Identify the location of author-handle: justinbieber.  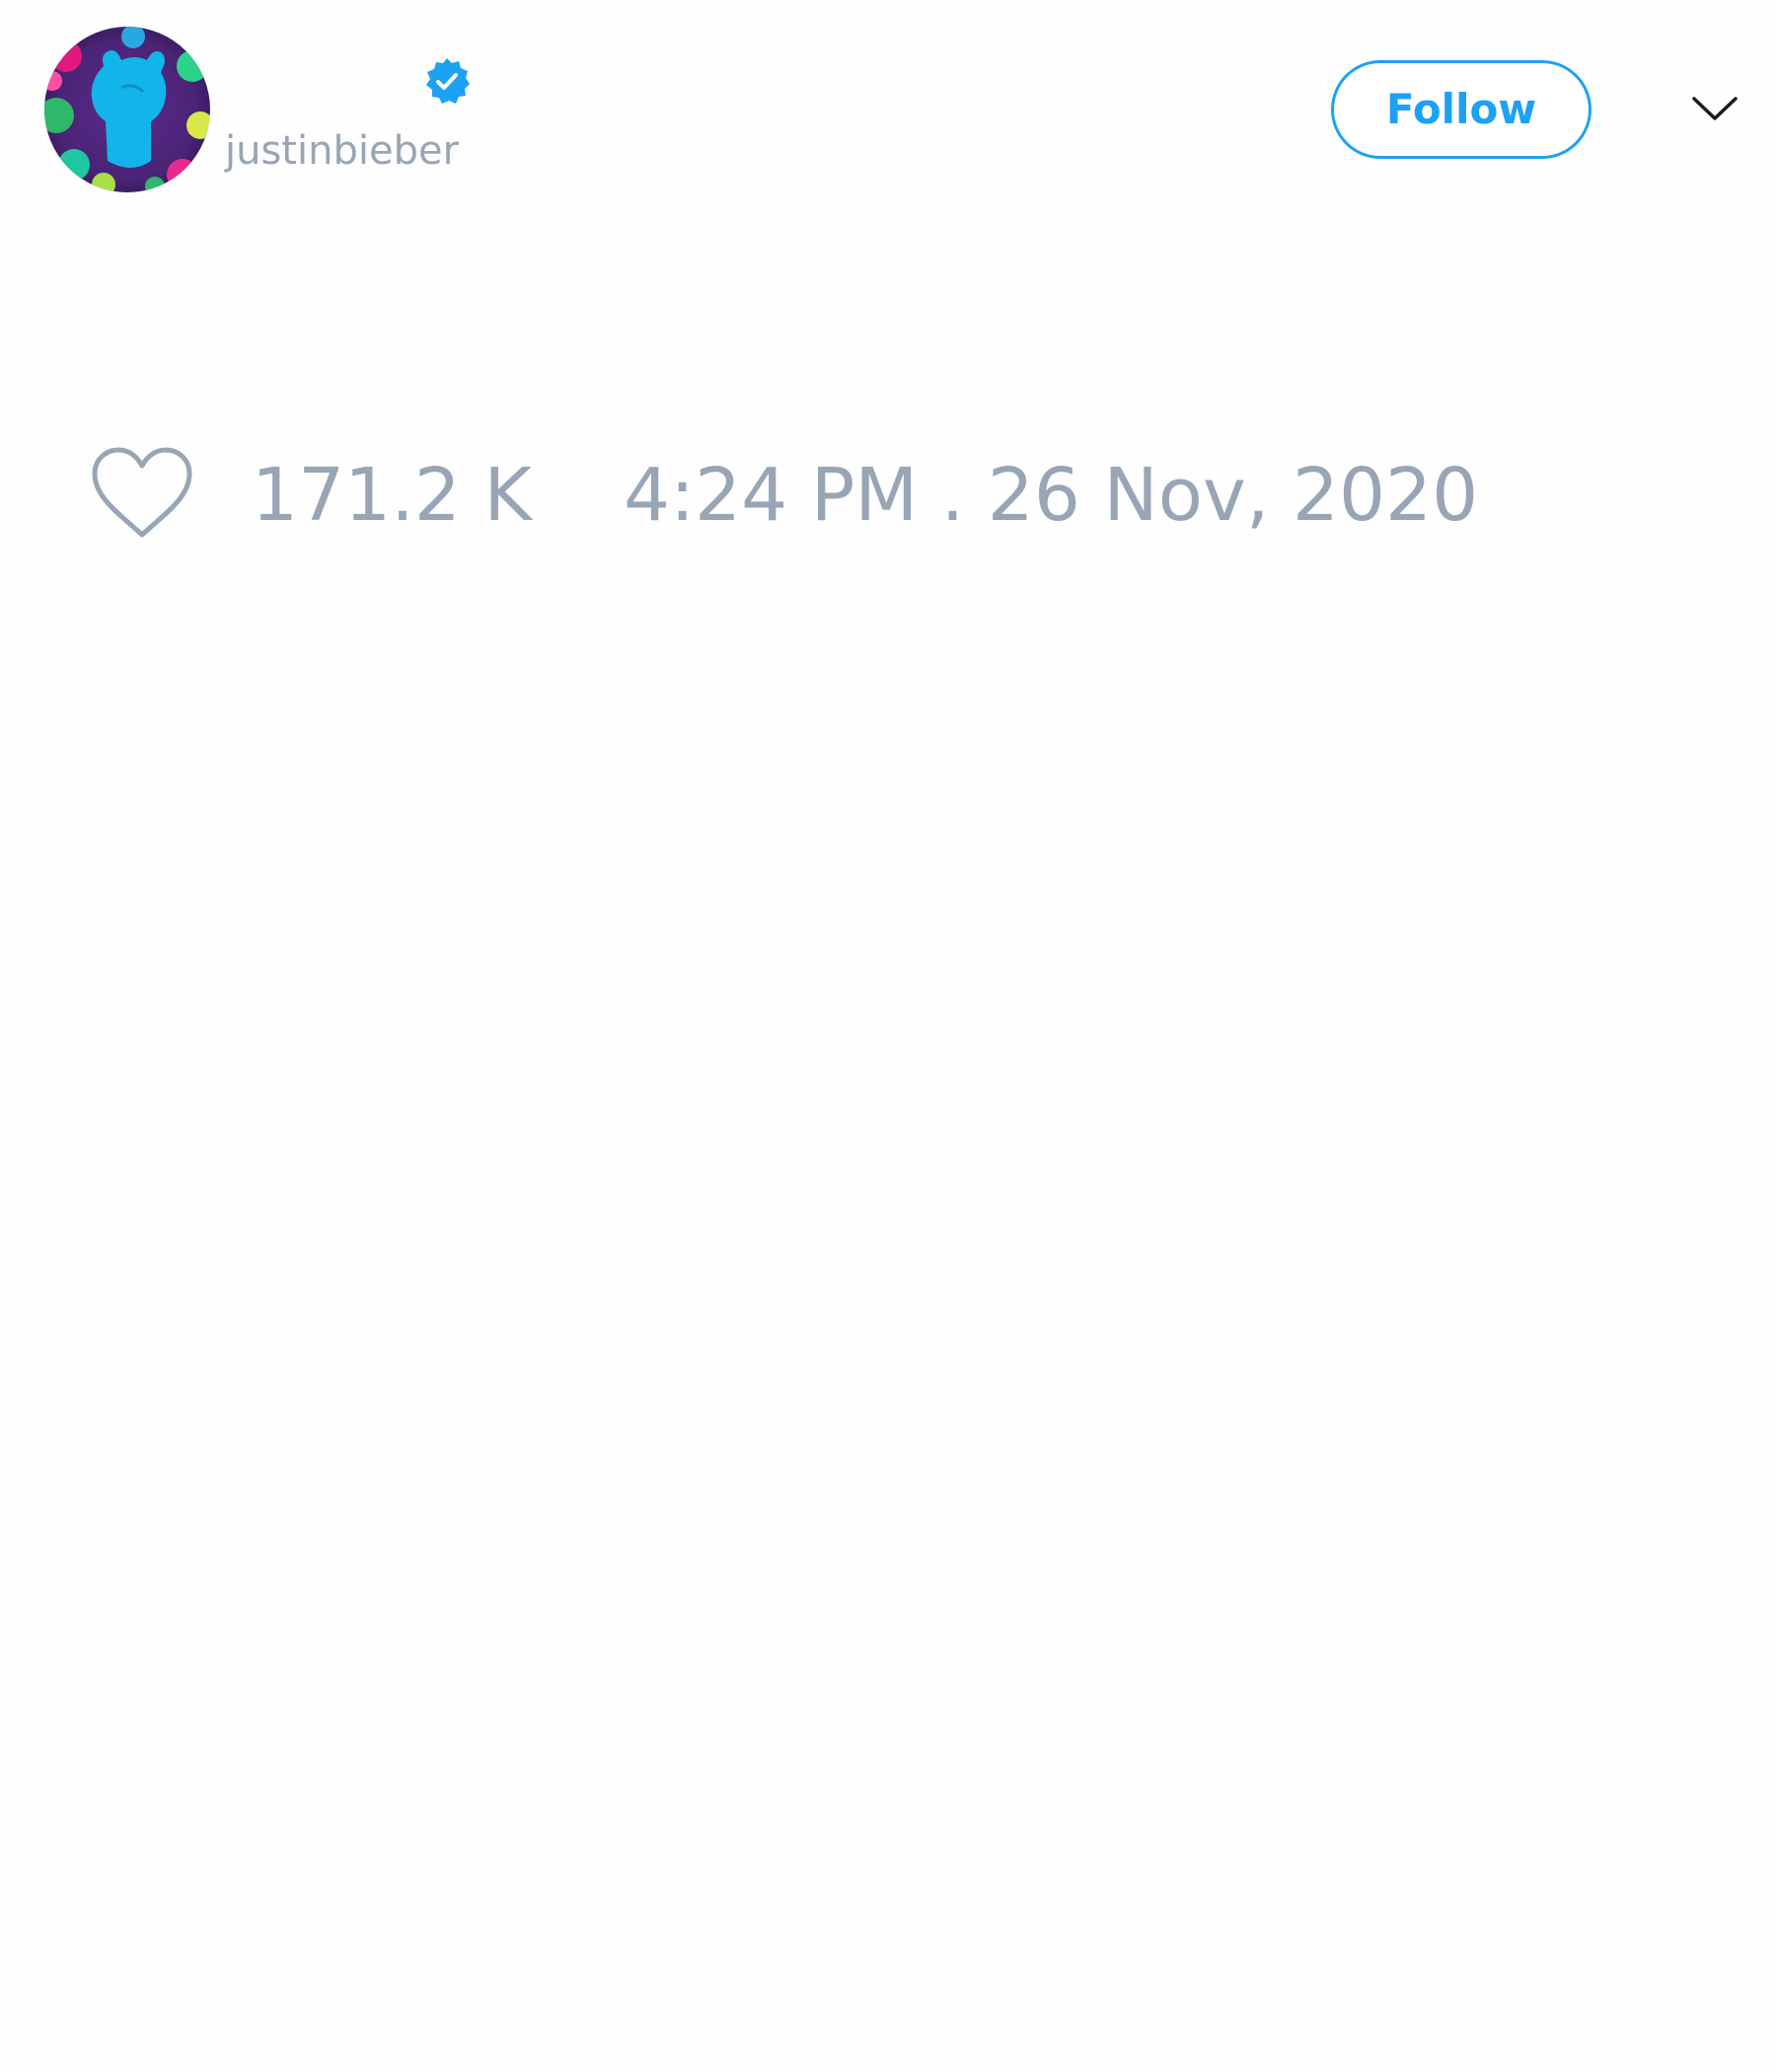
(342, 151).